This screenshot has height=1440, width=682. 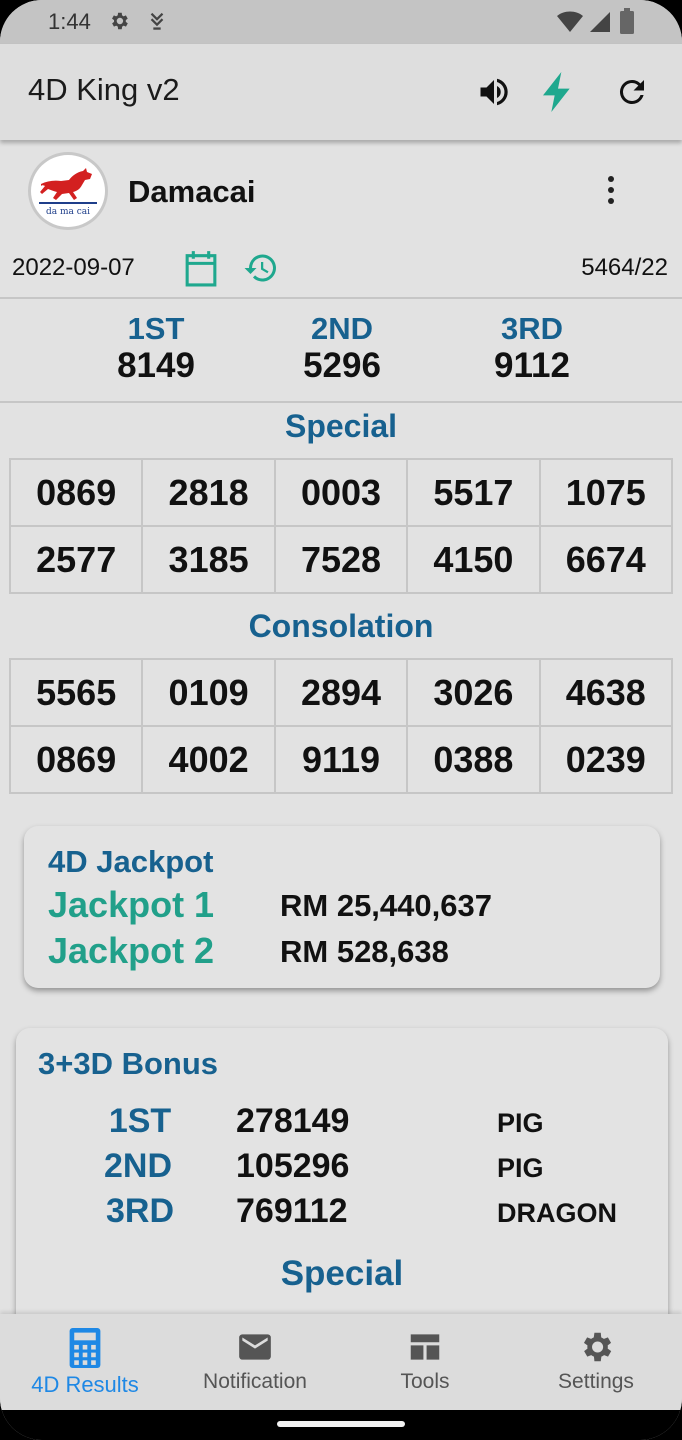 What do you see at coordinates (558, 92) in the screenshot?
I see `flash-icon` at bounding box center [558, 92].